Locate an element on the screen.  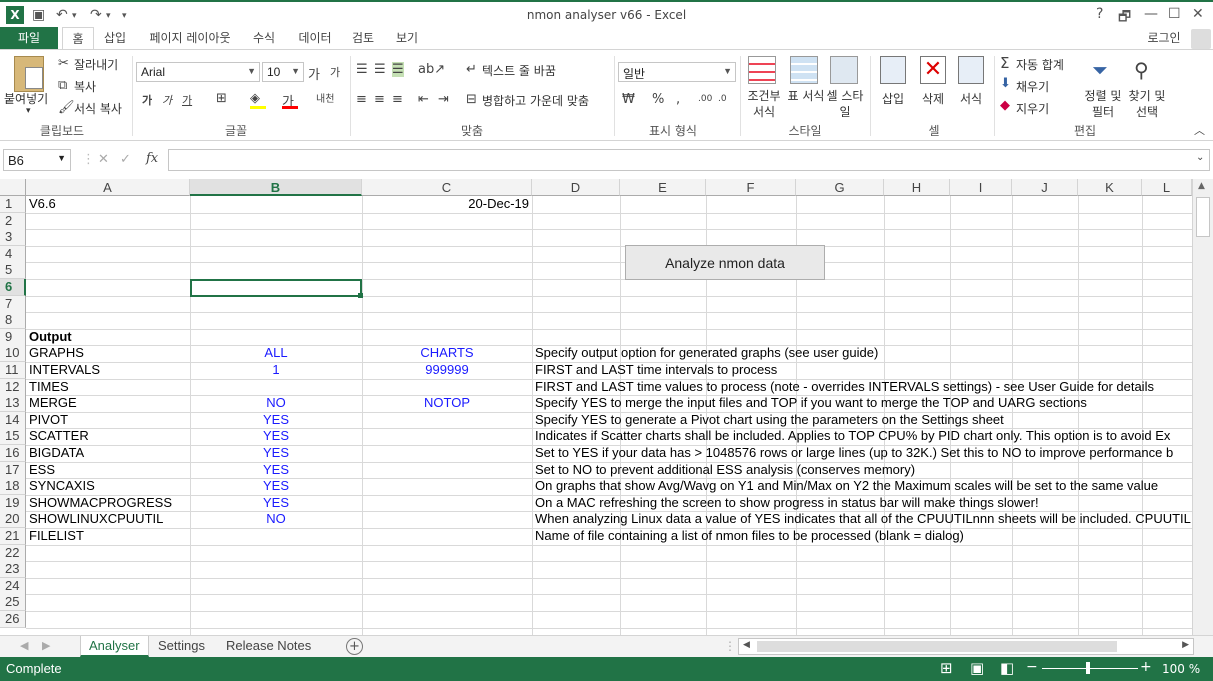
wrap-text-button: 텍스트 줄 바꿈 is located at coordinates (519, 70).